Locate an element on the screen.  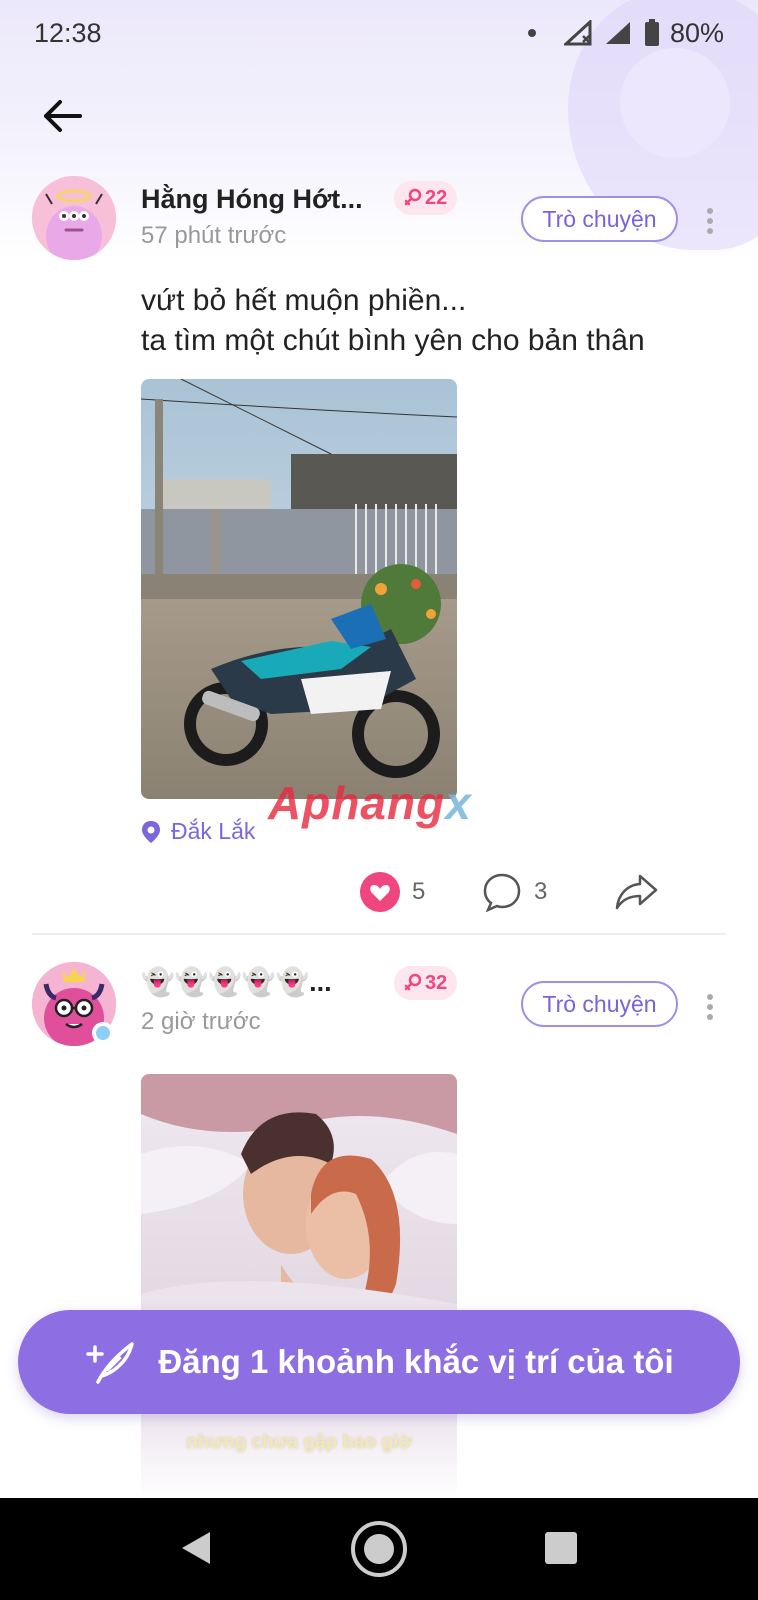
badge-count: 32 is located at coordinates (436, 982).